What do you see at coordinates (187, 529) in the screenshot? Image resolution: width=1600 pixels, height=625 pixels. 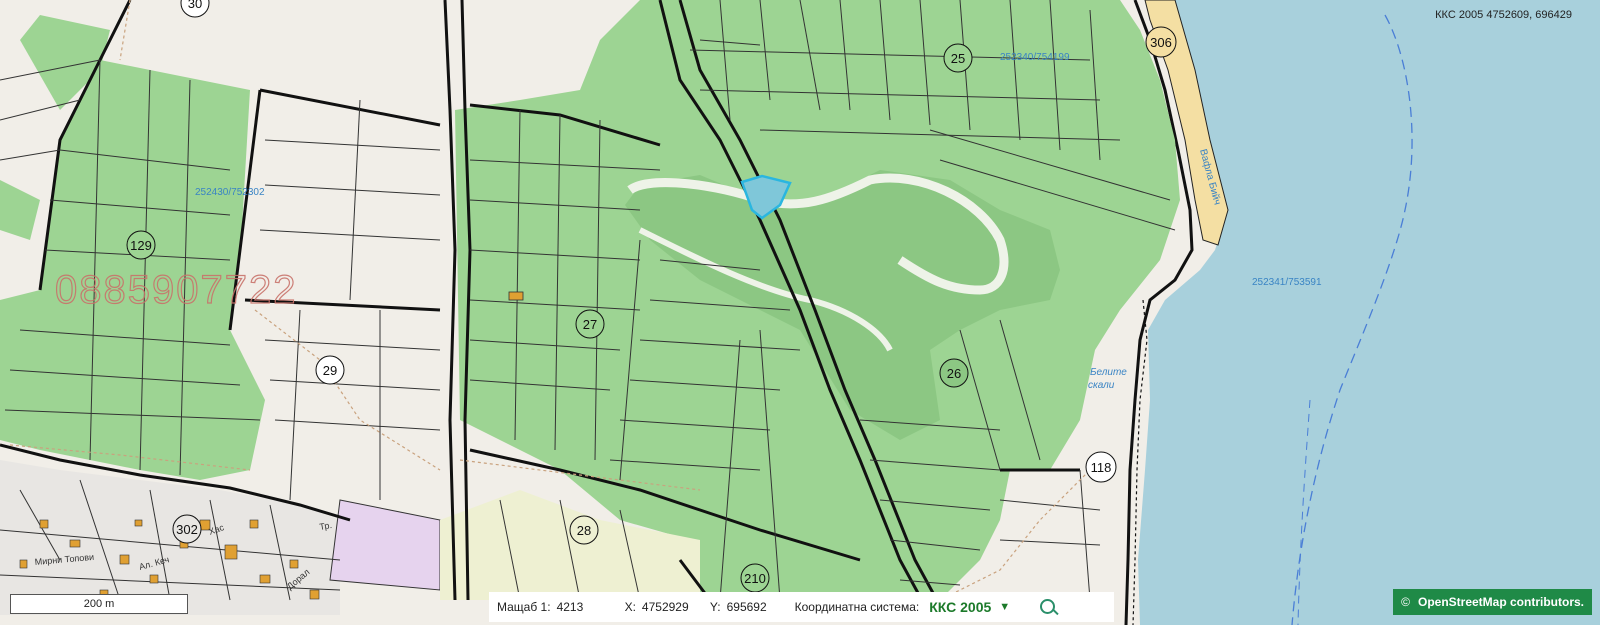 I see `parcel-number-302: 302` at bounding box center [187, 529].